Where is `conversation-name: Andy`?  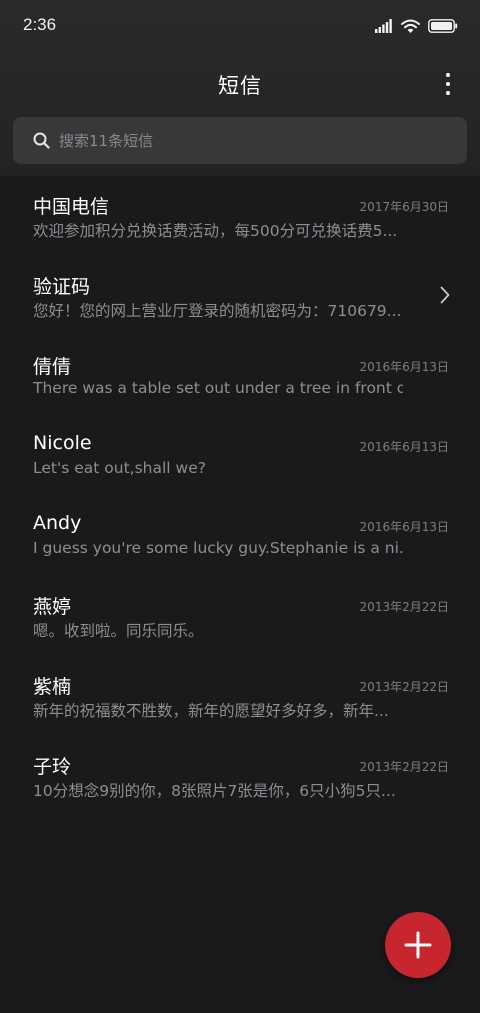
conversation-name: Andy is located at coordinates (57, 523).